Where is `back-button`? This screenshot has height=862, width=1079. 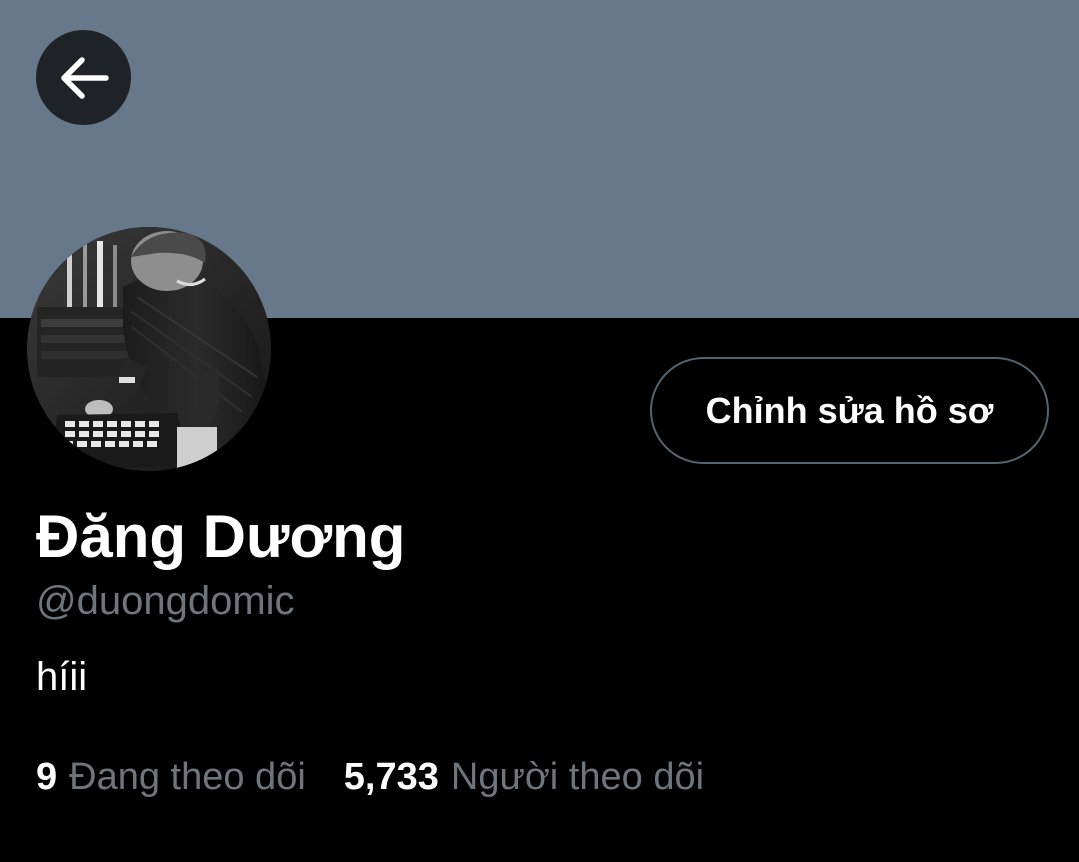 back-button is located at coordinates (83, 77).